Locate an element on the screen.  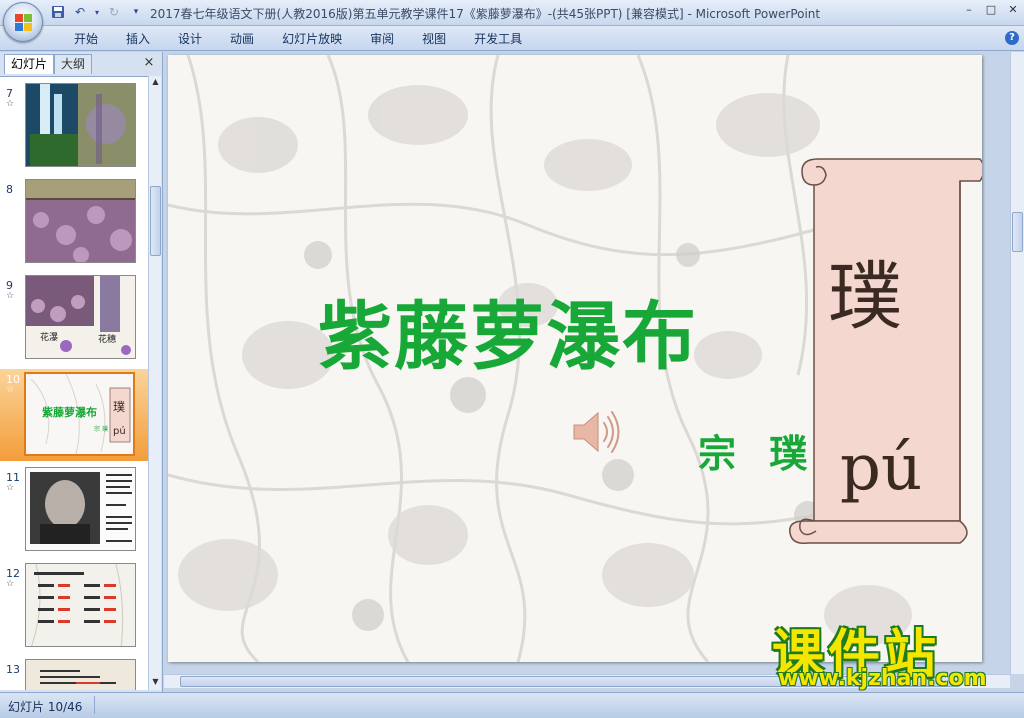
help-icon: ? is located at coordinates (1012, 38).